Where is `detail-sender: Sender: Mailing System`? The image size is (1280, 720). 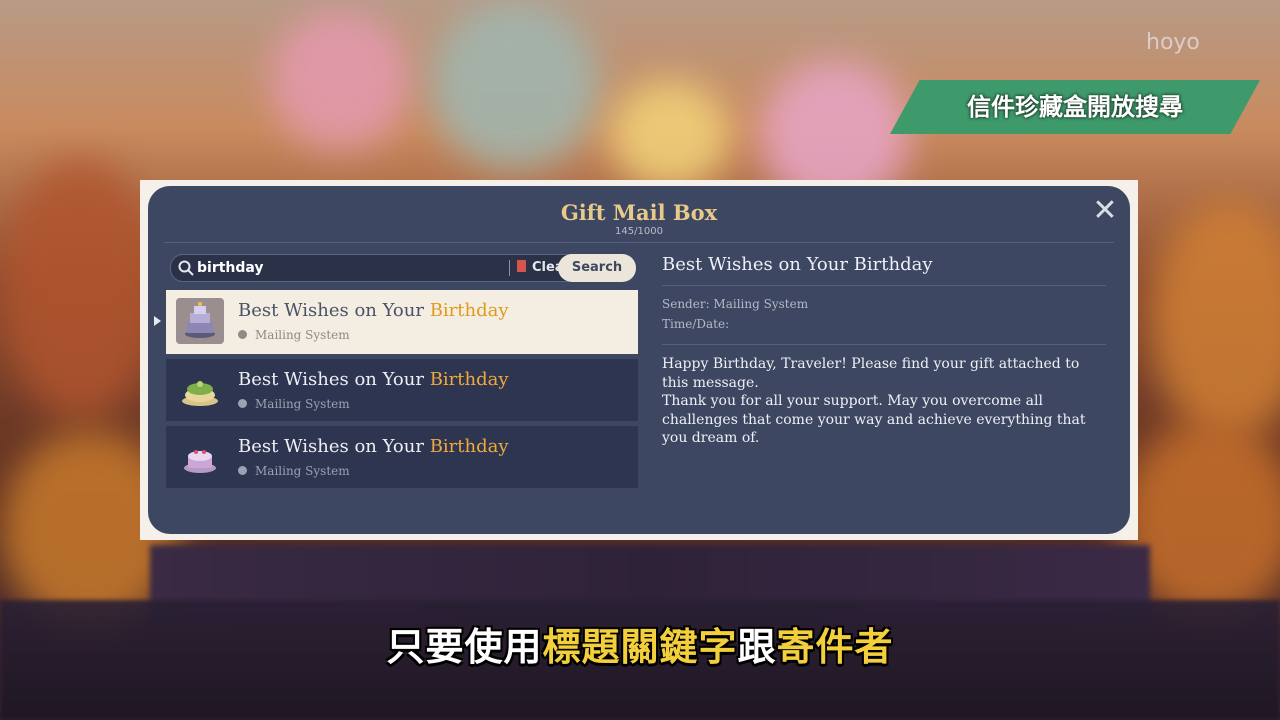 detail-sender: Sender: Mailing System is located at coordinates (735, 304).